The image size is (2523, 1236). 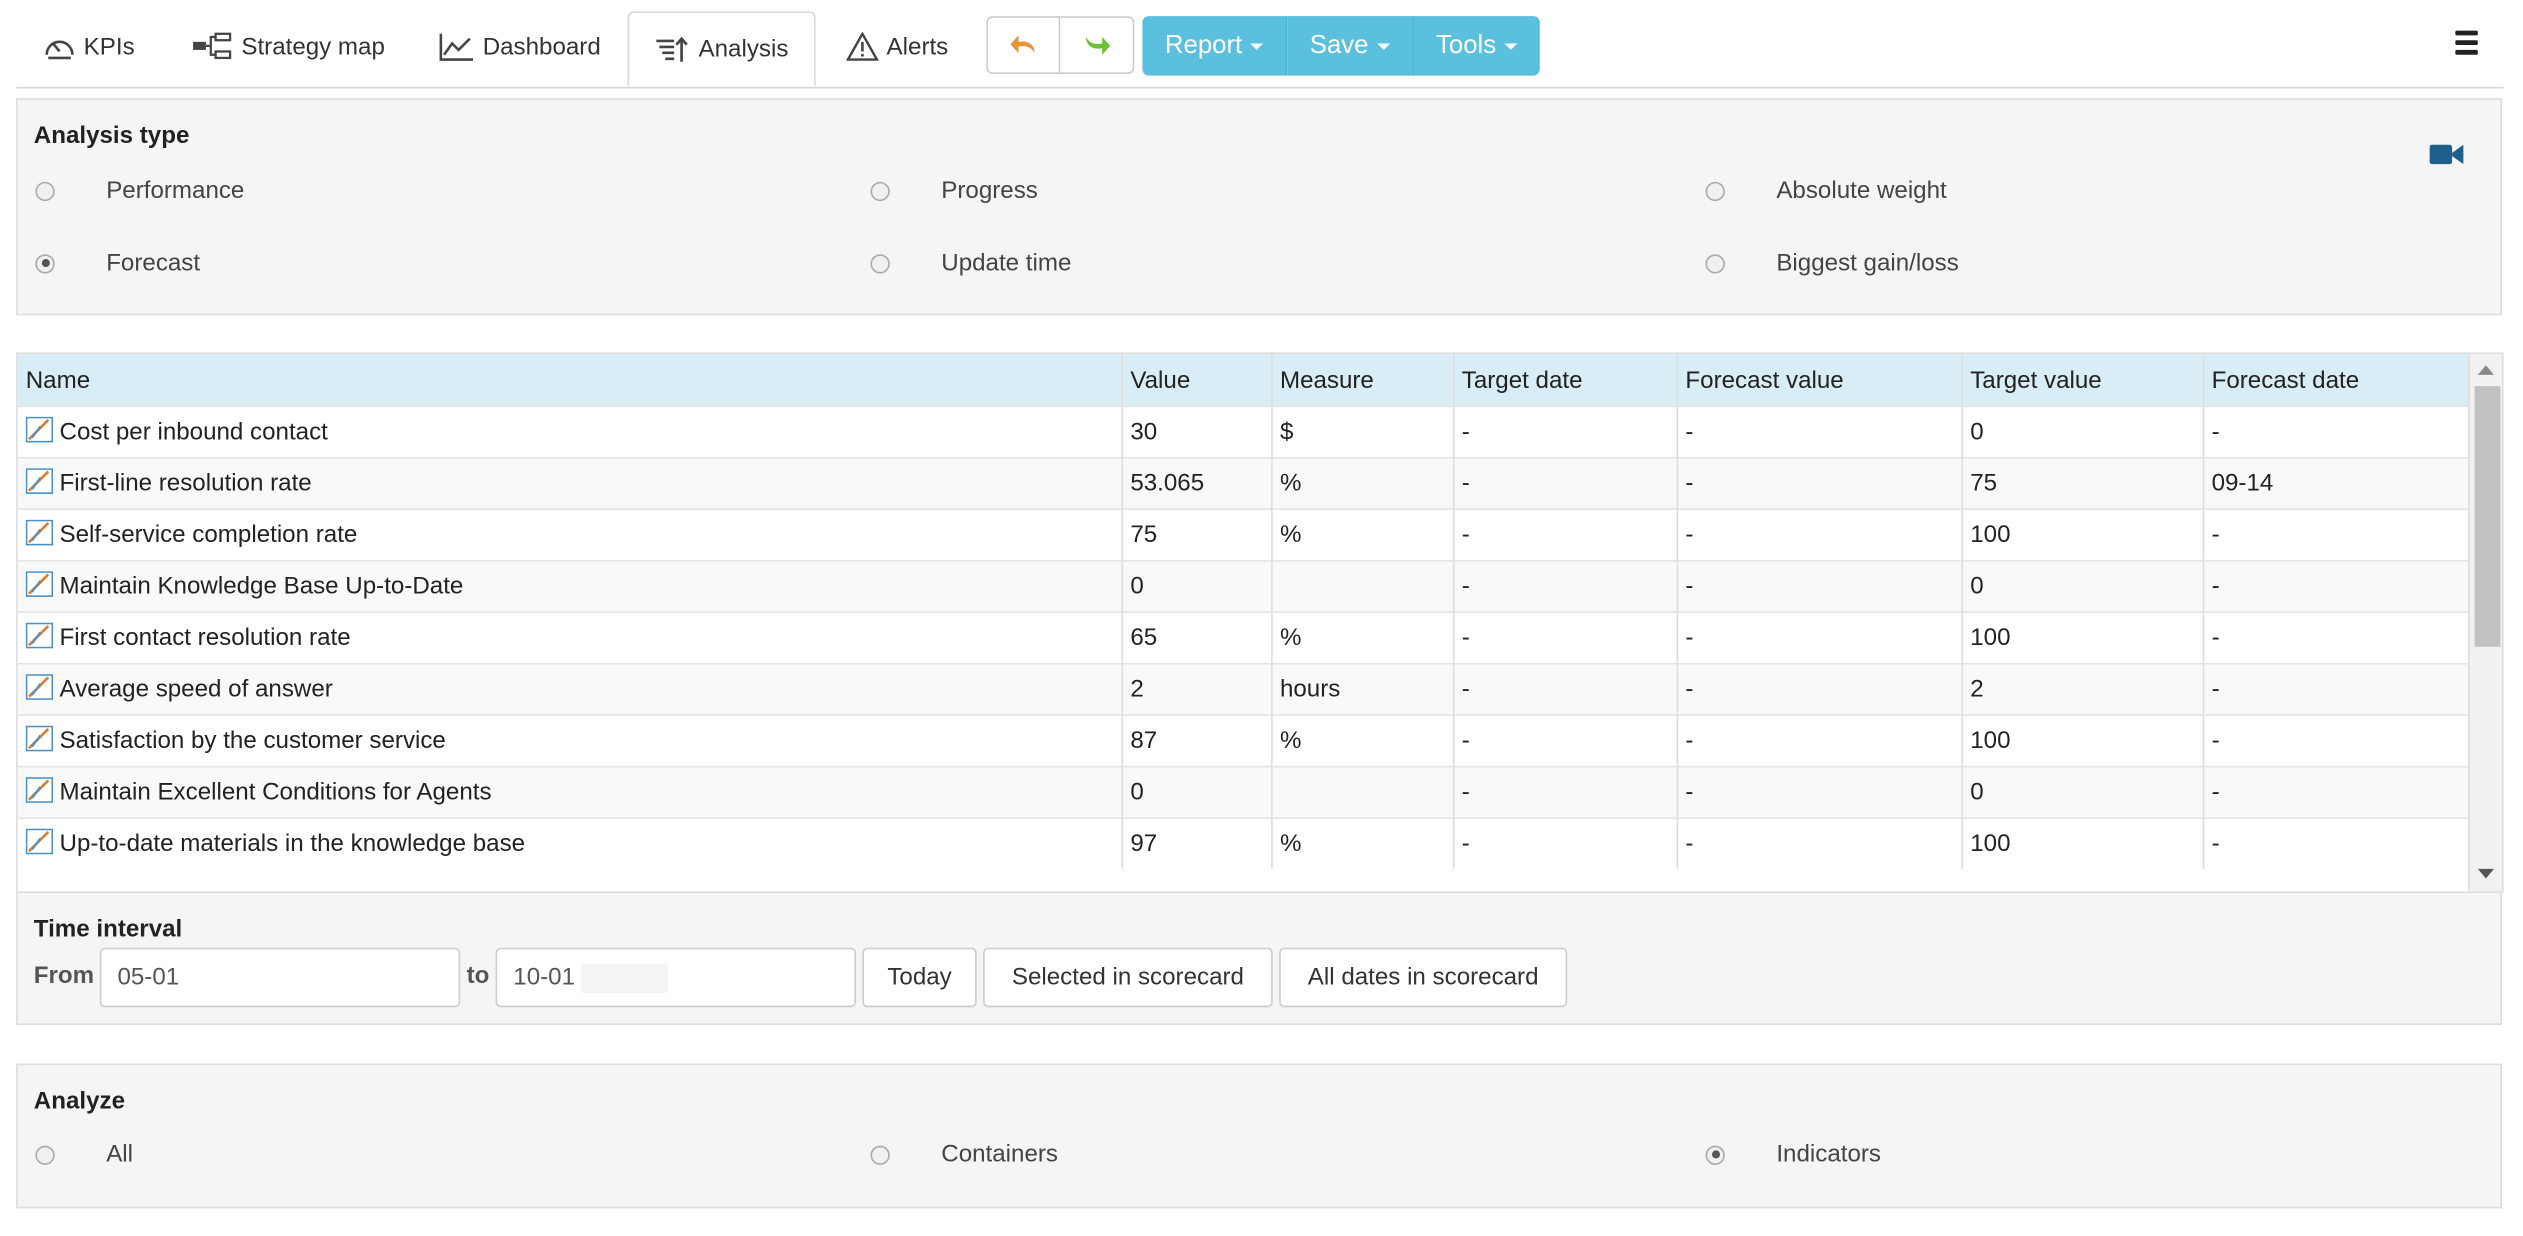 I want to click on table-scrollbar, so click(x=2485, y=622).